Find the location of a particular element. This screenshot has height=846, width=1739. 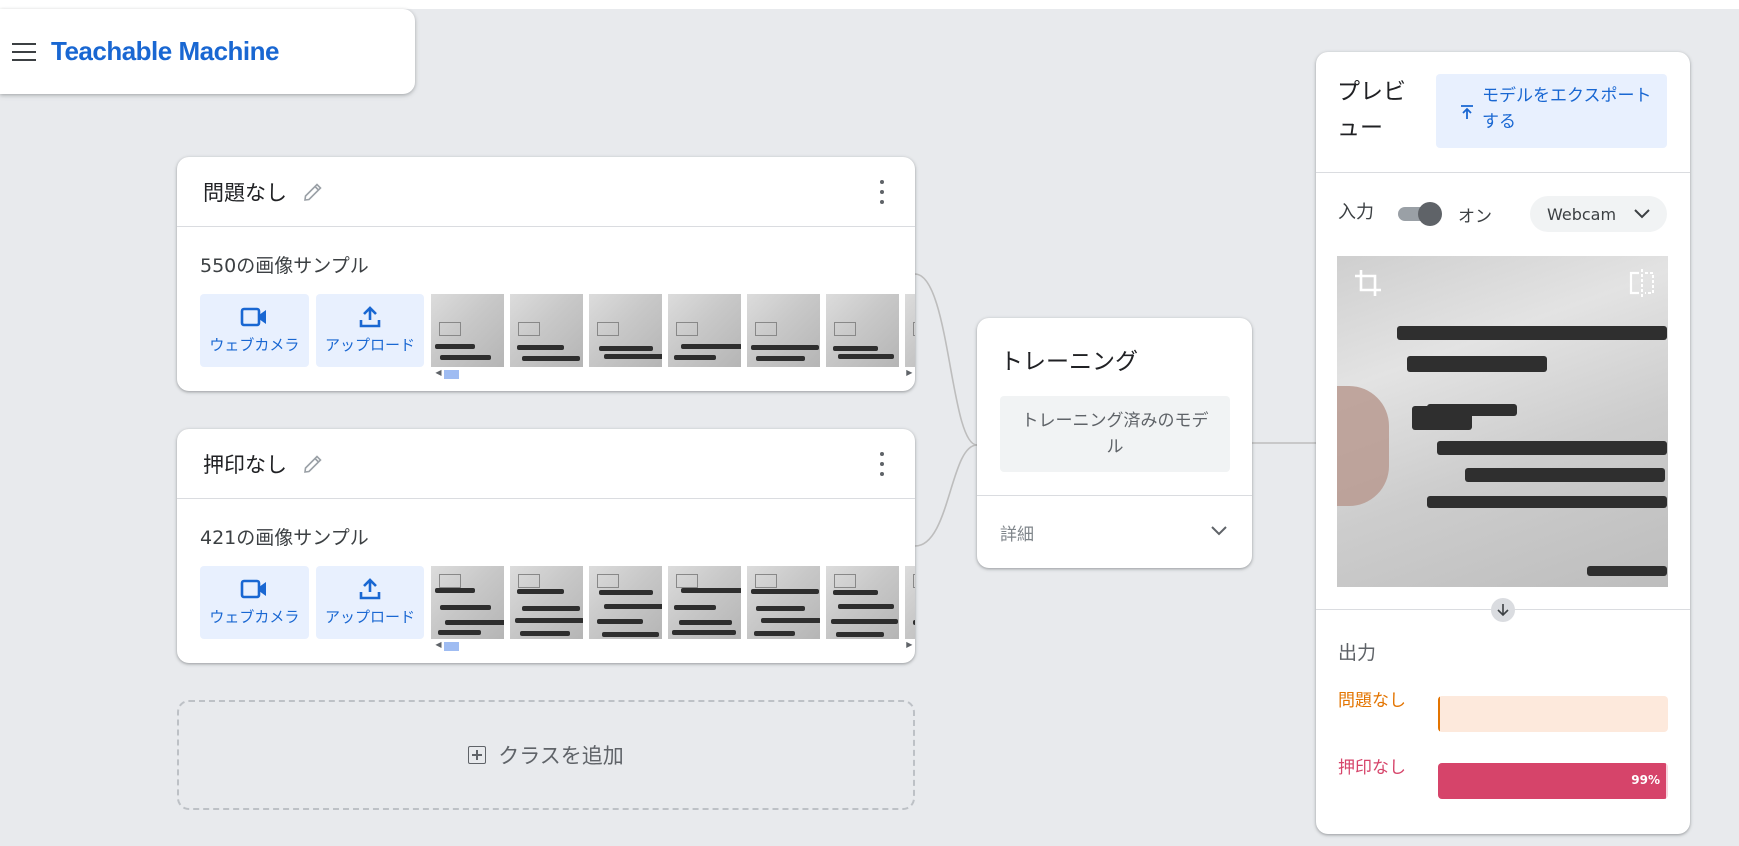

hand-region is located at coordinates (1363, 446).